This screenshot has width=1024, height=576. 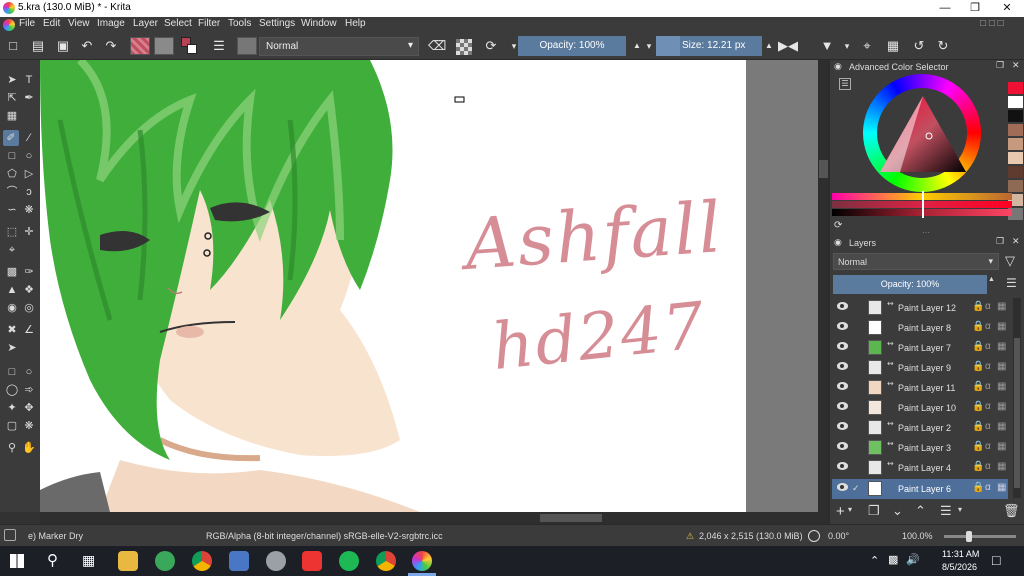 I want to click on background-color-icon, so click(x=192, y=49).